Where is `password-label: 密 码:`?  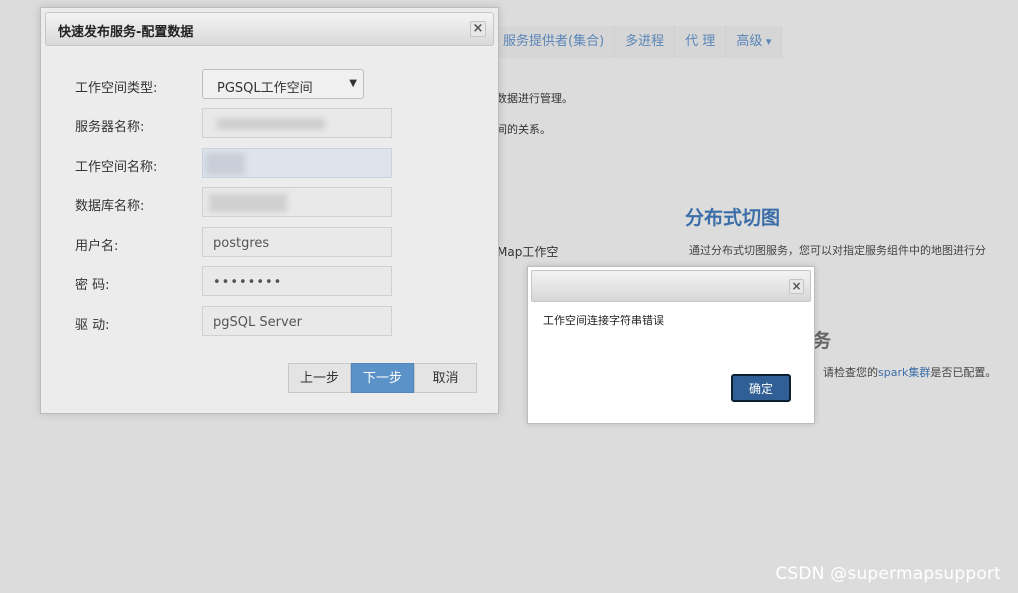
password-label: 密 码: is located at coordinates (92, 285).